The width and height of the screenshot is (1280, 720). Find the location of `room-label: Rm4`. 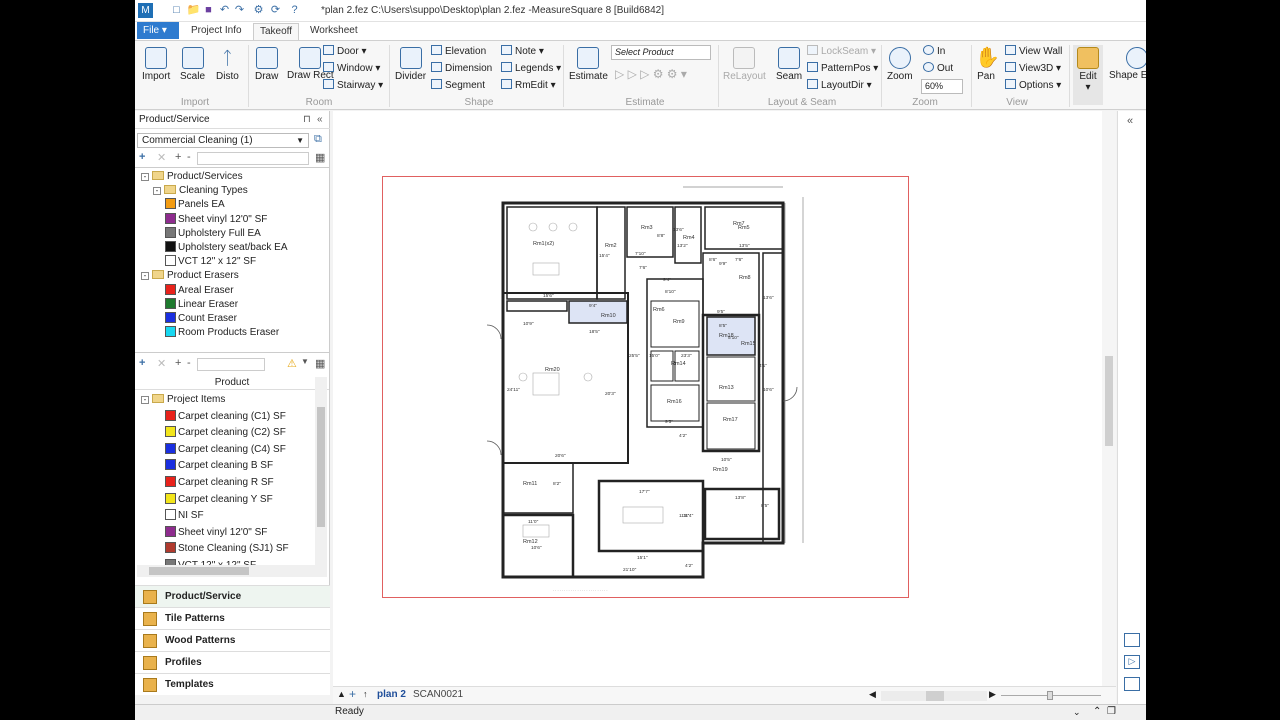

room-label: Rm4 is located at coordinates (689, 238).